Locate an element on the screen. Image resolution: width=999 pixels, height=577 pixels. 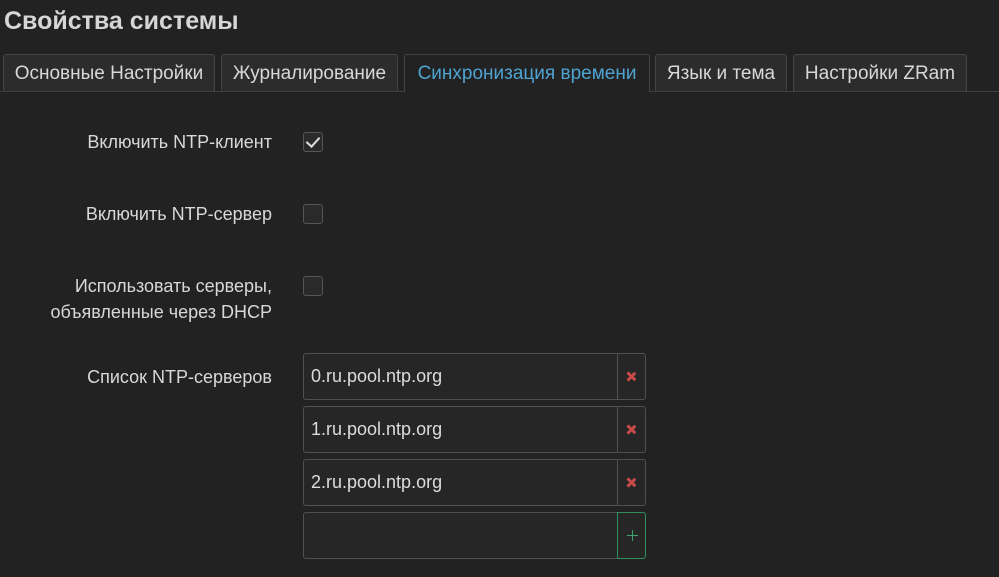
enable-ntp-client-label: Включить NTP-клиент is located at coordinates (179, 142).